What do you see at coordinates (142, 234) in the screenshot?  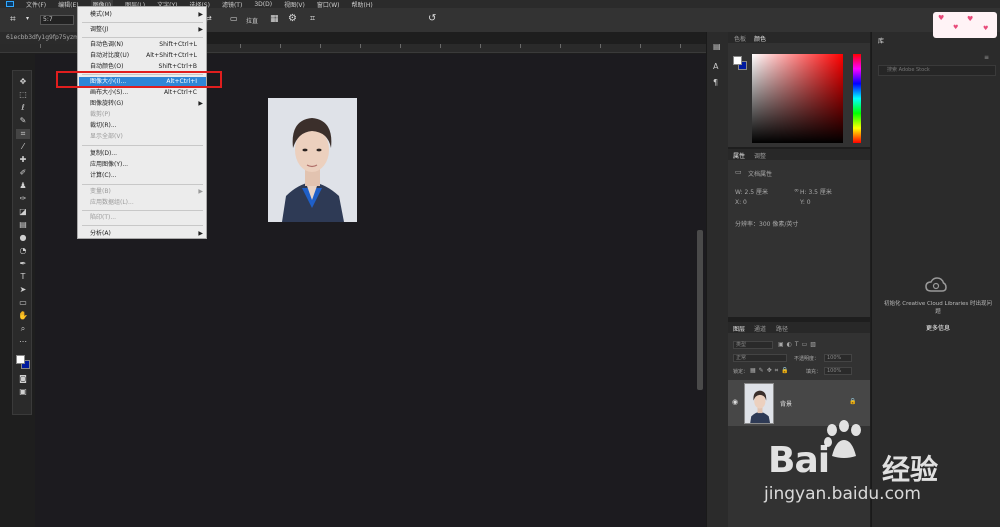 I see `menu-item-analysis: 分析(A) ▶` at bounding box center [142, 234].